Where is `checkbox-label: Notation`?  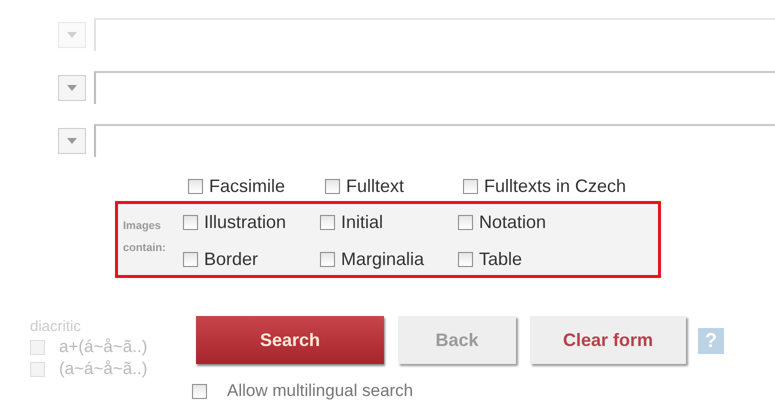
checkbox-label: Notation is located at coordinates (512, 222).